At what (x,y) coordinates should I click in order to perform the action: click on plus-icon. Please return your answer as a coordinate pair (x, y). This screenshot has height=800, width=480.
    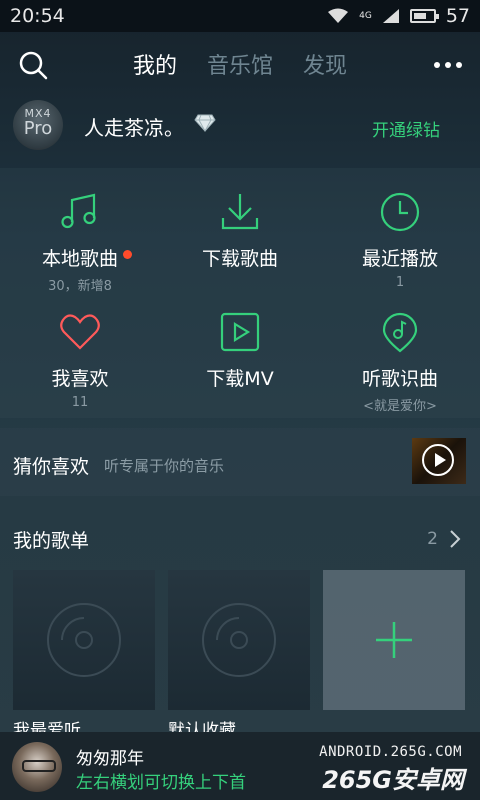
    Looking at the image, I should click on (394, 640).